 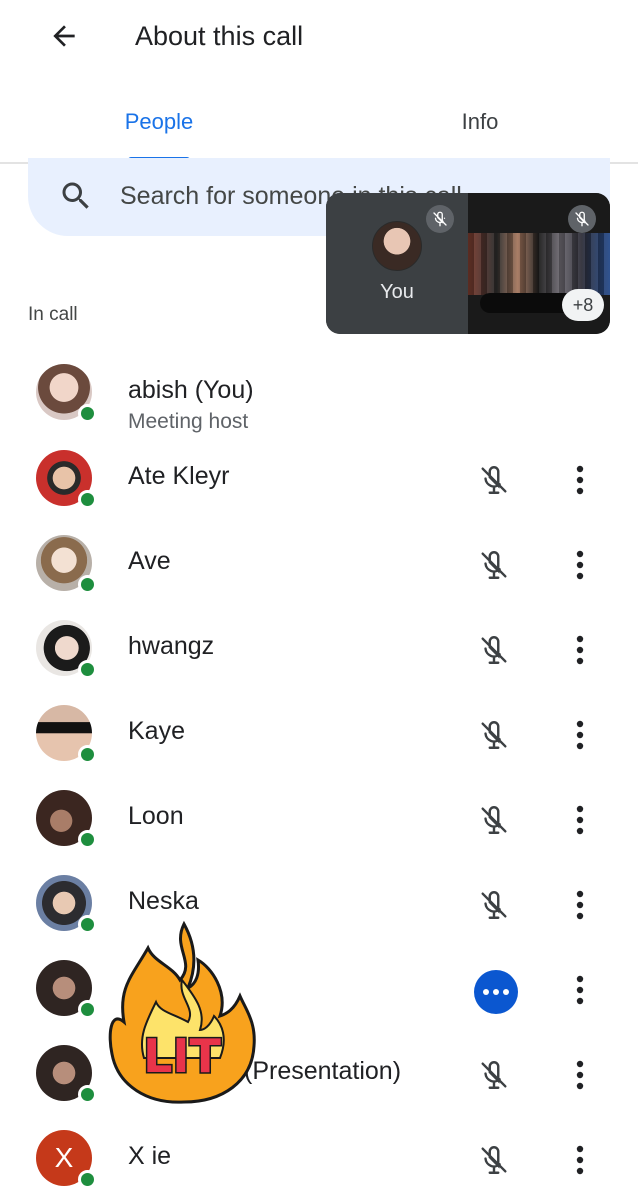 I want to click on page-title: About this call, so click(x=219, y=36).